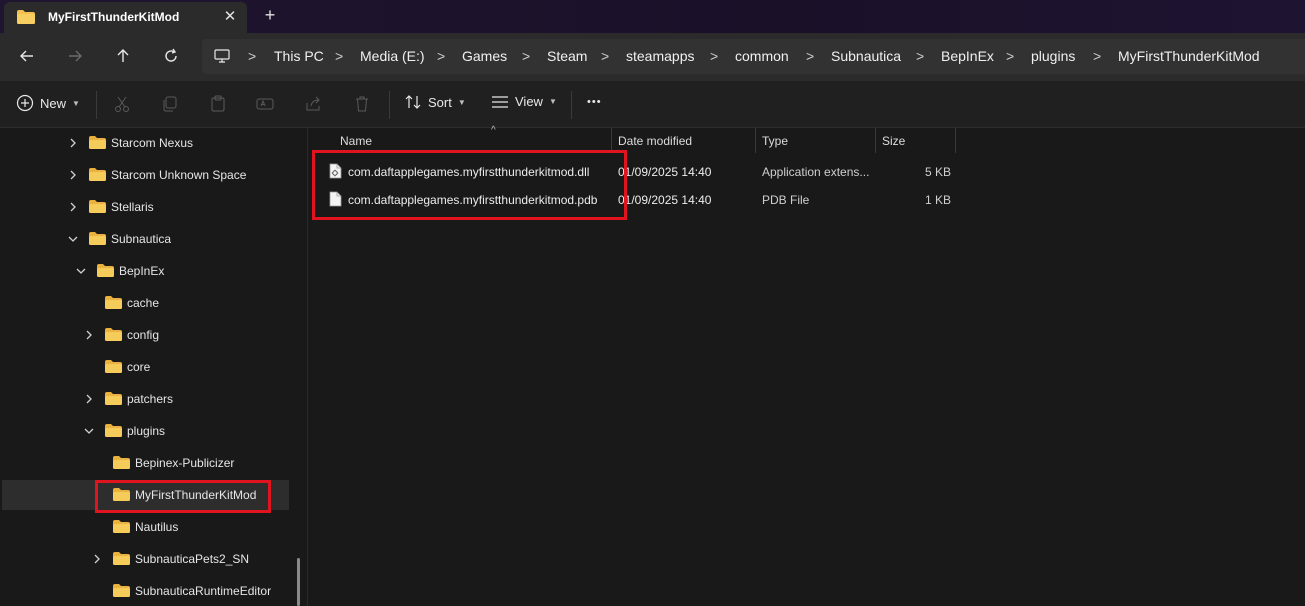 The width and height of the screenshot is (1305, 606). Describe the element at coordinates (683, 140) in the screenshot. I see `column-header-date: Date modified` at that location.